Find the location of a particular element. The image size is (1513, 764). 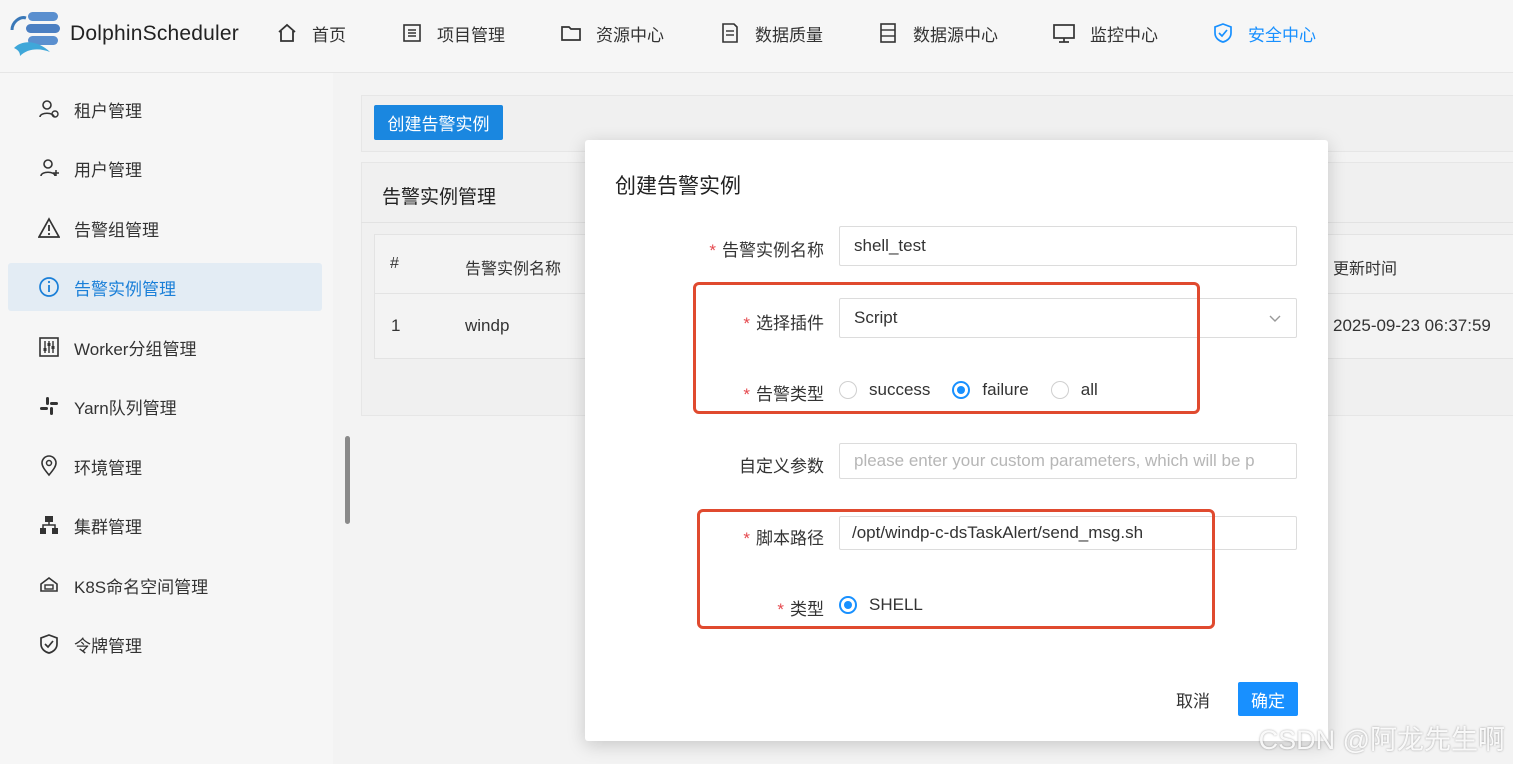

required-mark: * is located at coordinates (712, 250).